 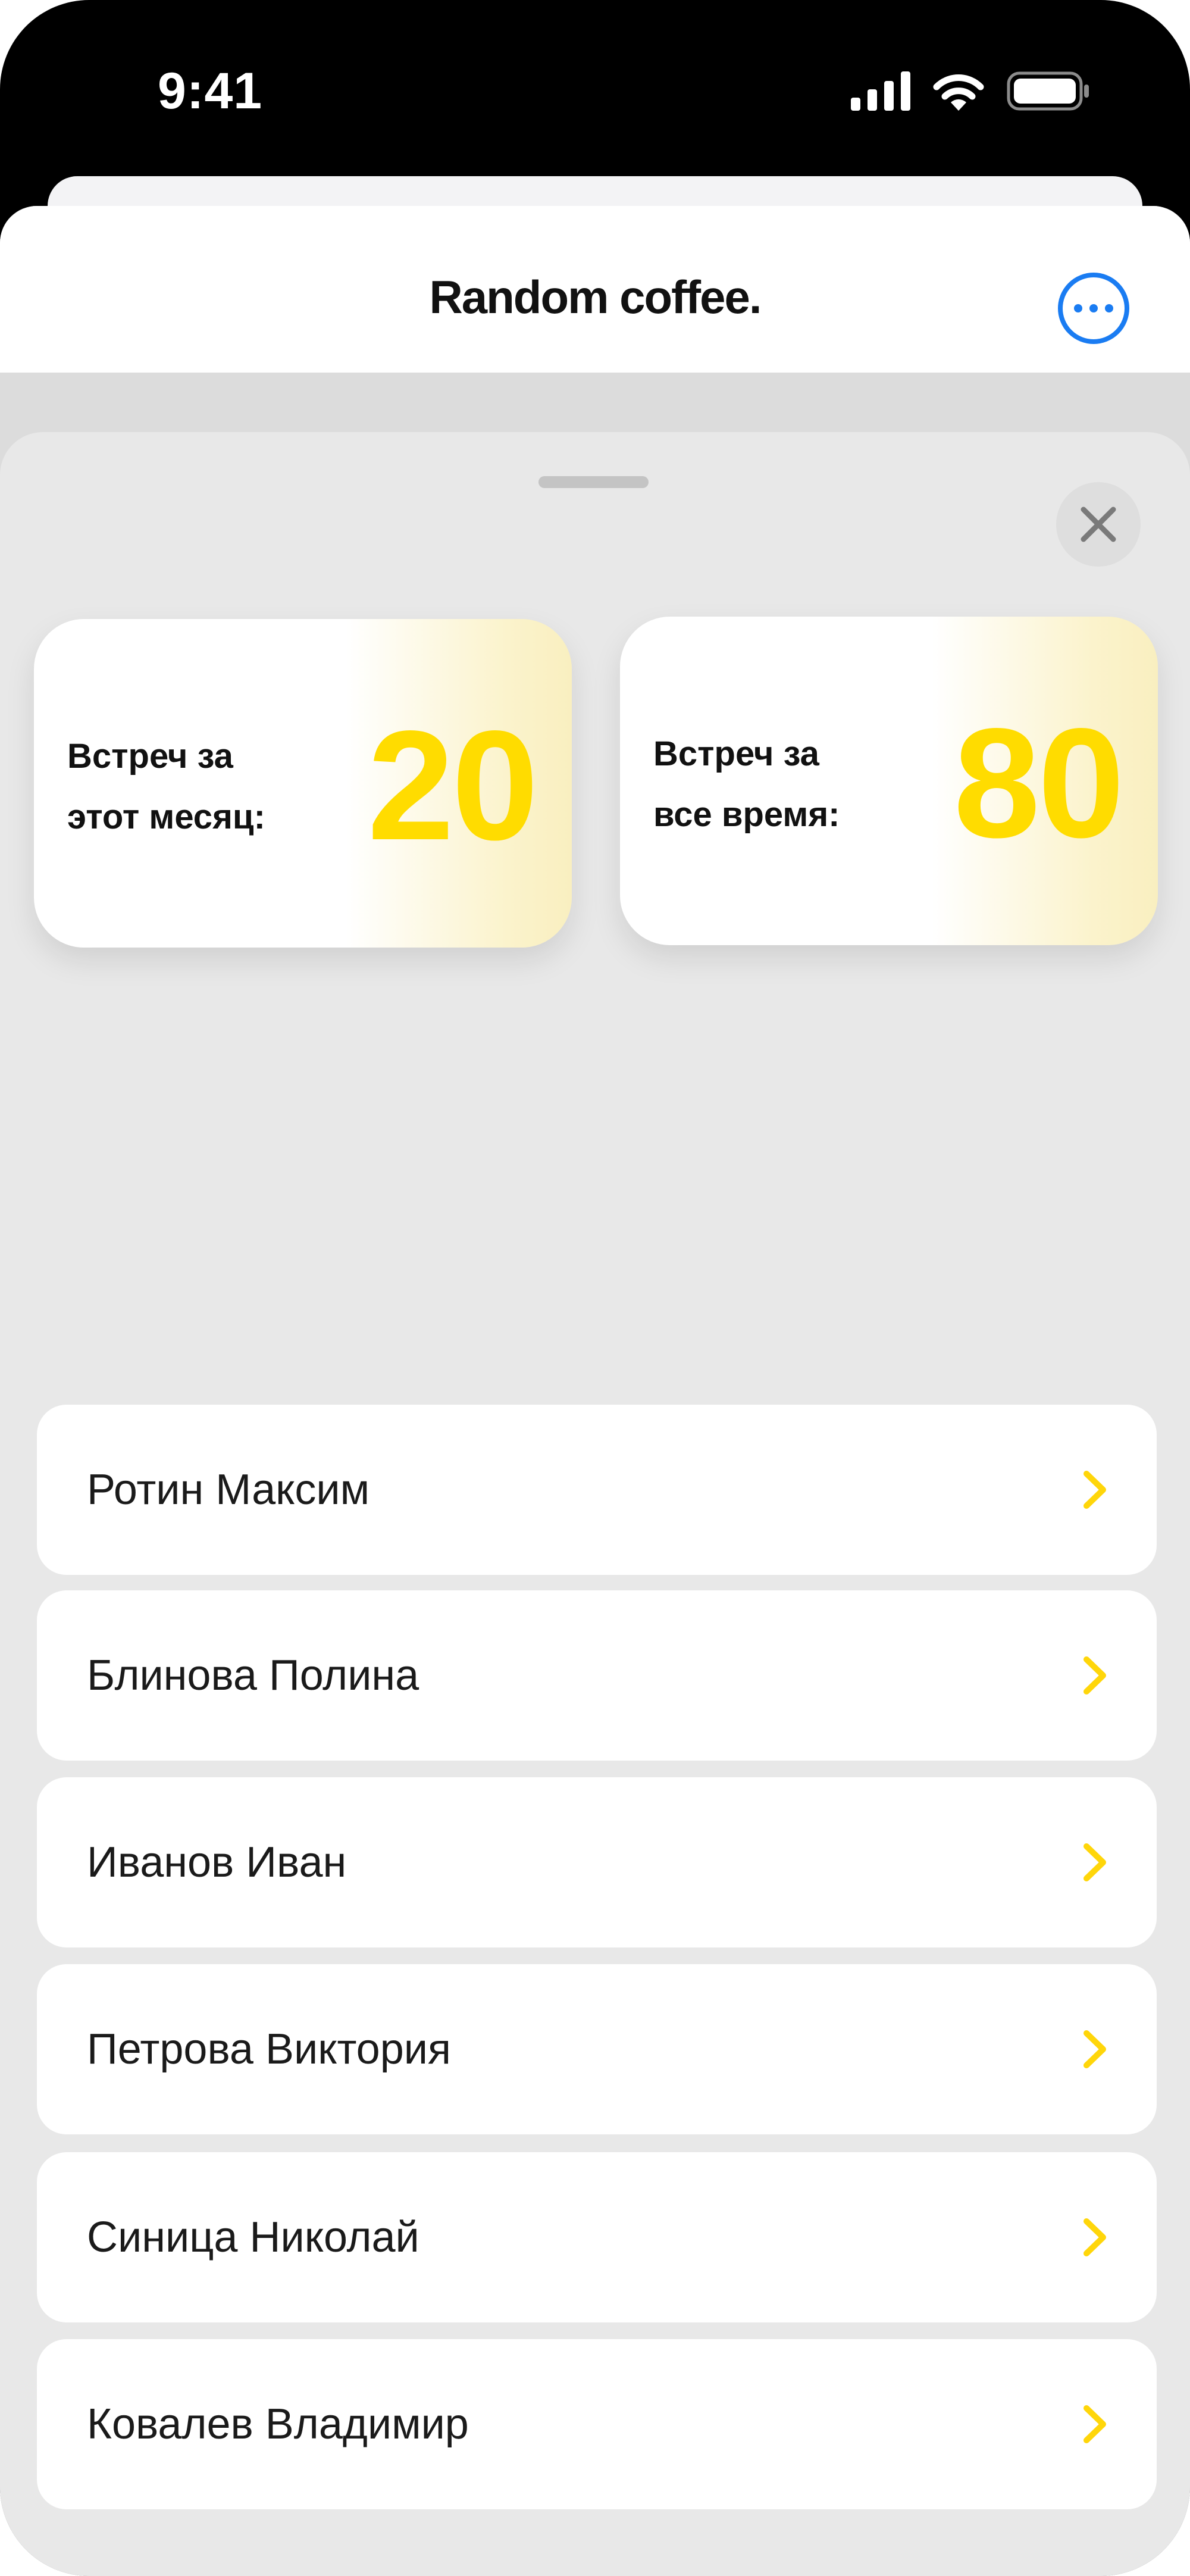 I want to click on status-bar: 9:41, so click(x=595, y=89).